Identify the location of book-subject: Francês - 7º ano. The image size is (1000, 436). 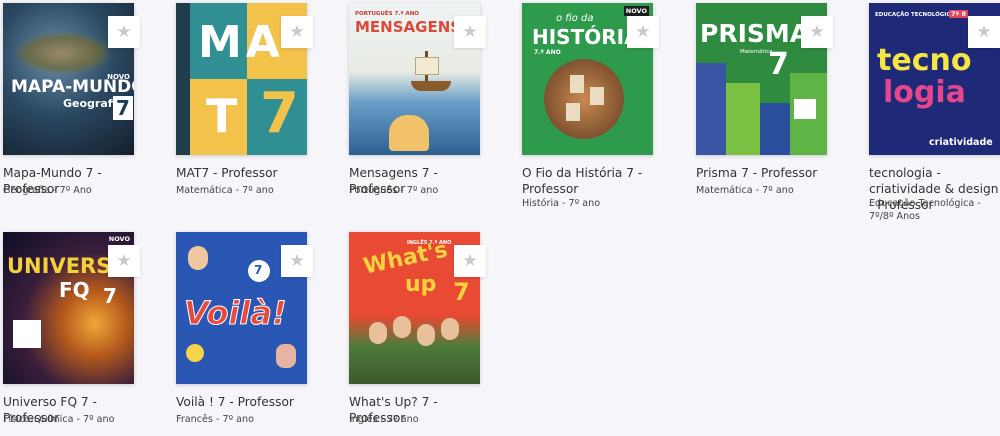
(215, 419).